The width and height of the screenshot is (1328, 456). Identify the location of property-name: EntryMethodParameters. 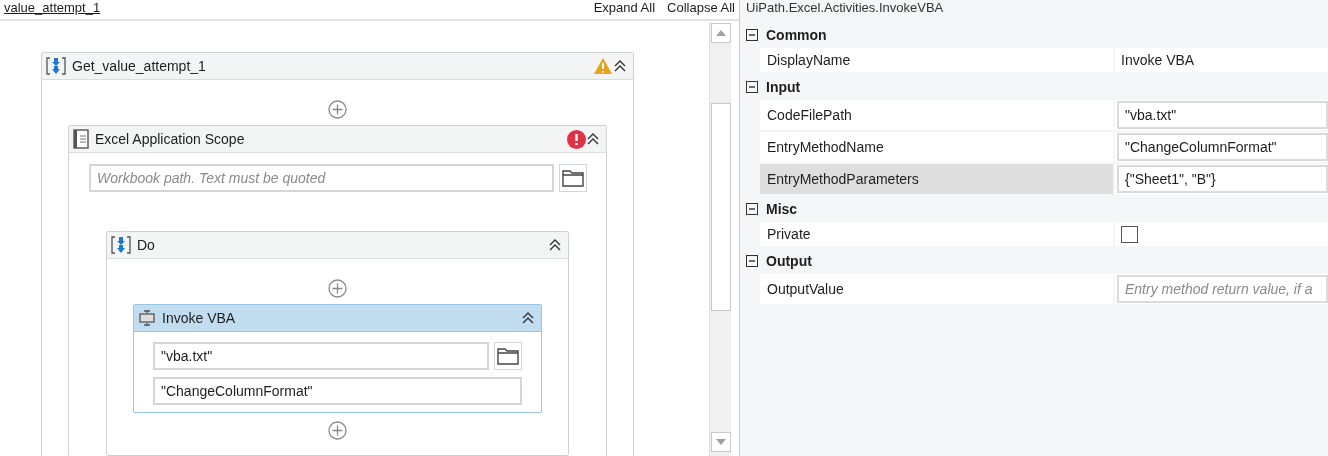
(936, 179).